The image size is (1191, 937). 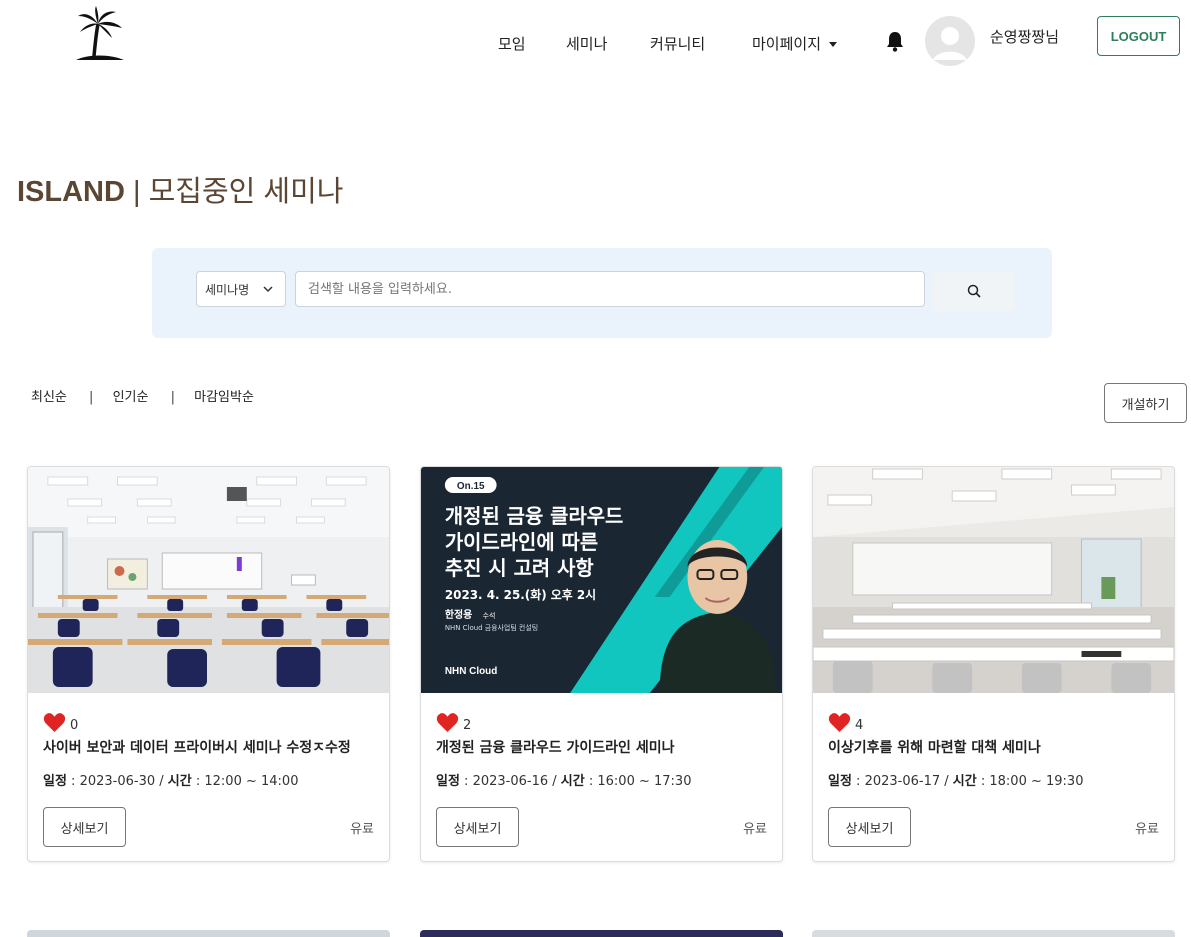 I want to click on search-button, so click(x=973, y=291).